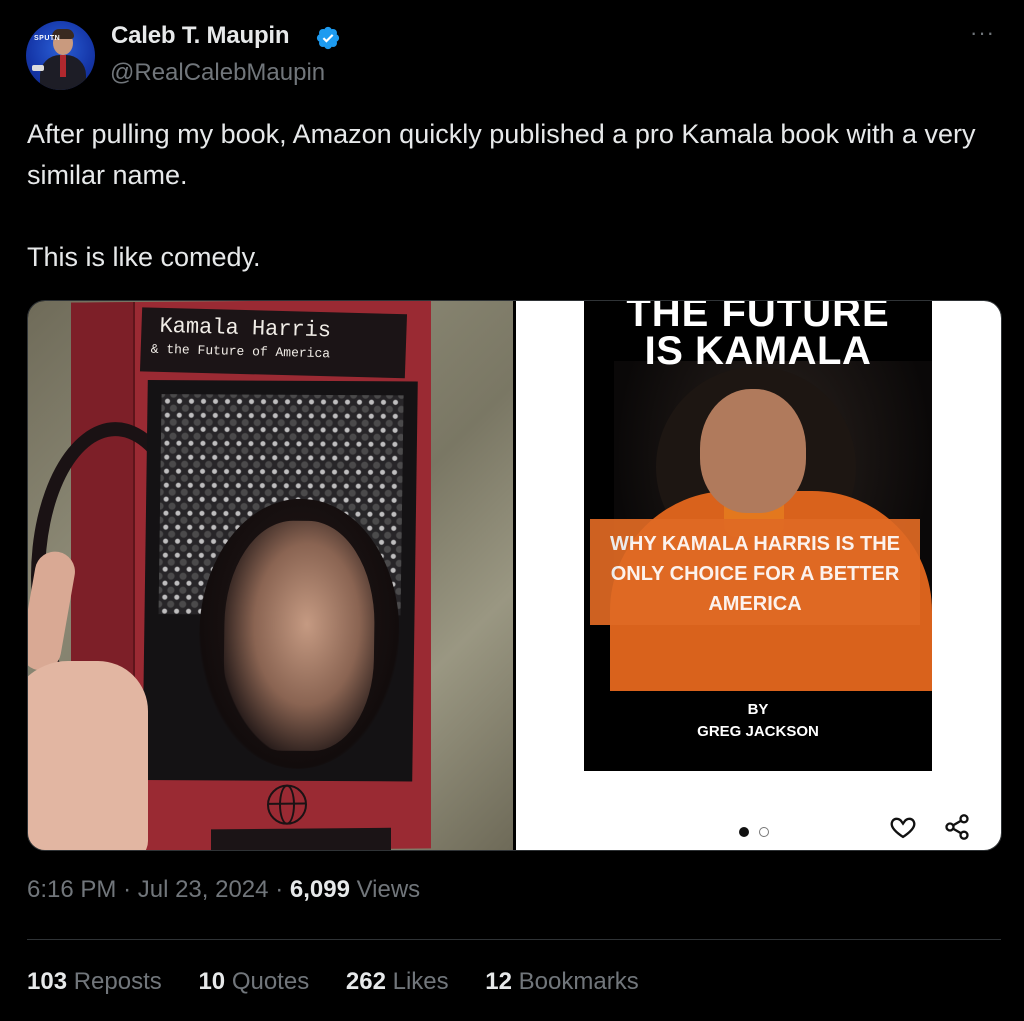 This screenshot has height=1021, width=1024. What do you see at coordinates (245, 328) in the screenshot?
I see `left-book-title: Kamala Harris` at bounding box center [245, 328].